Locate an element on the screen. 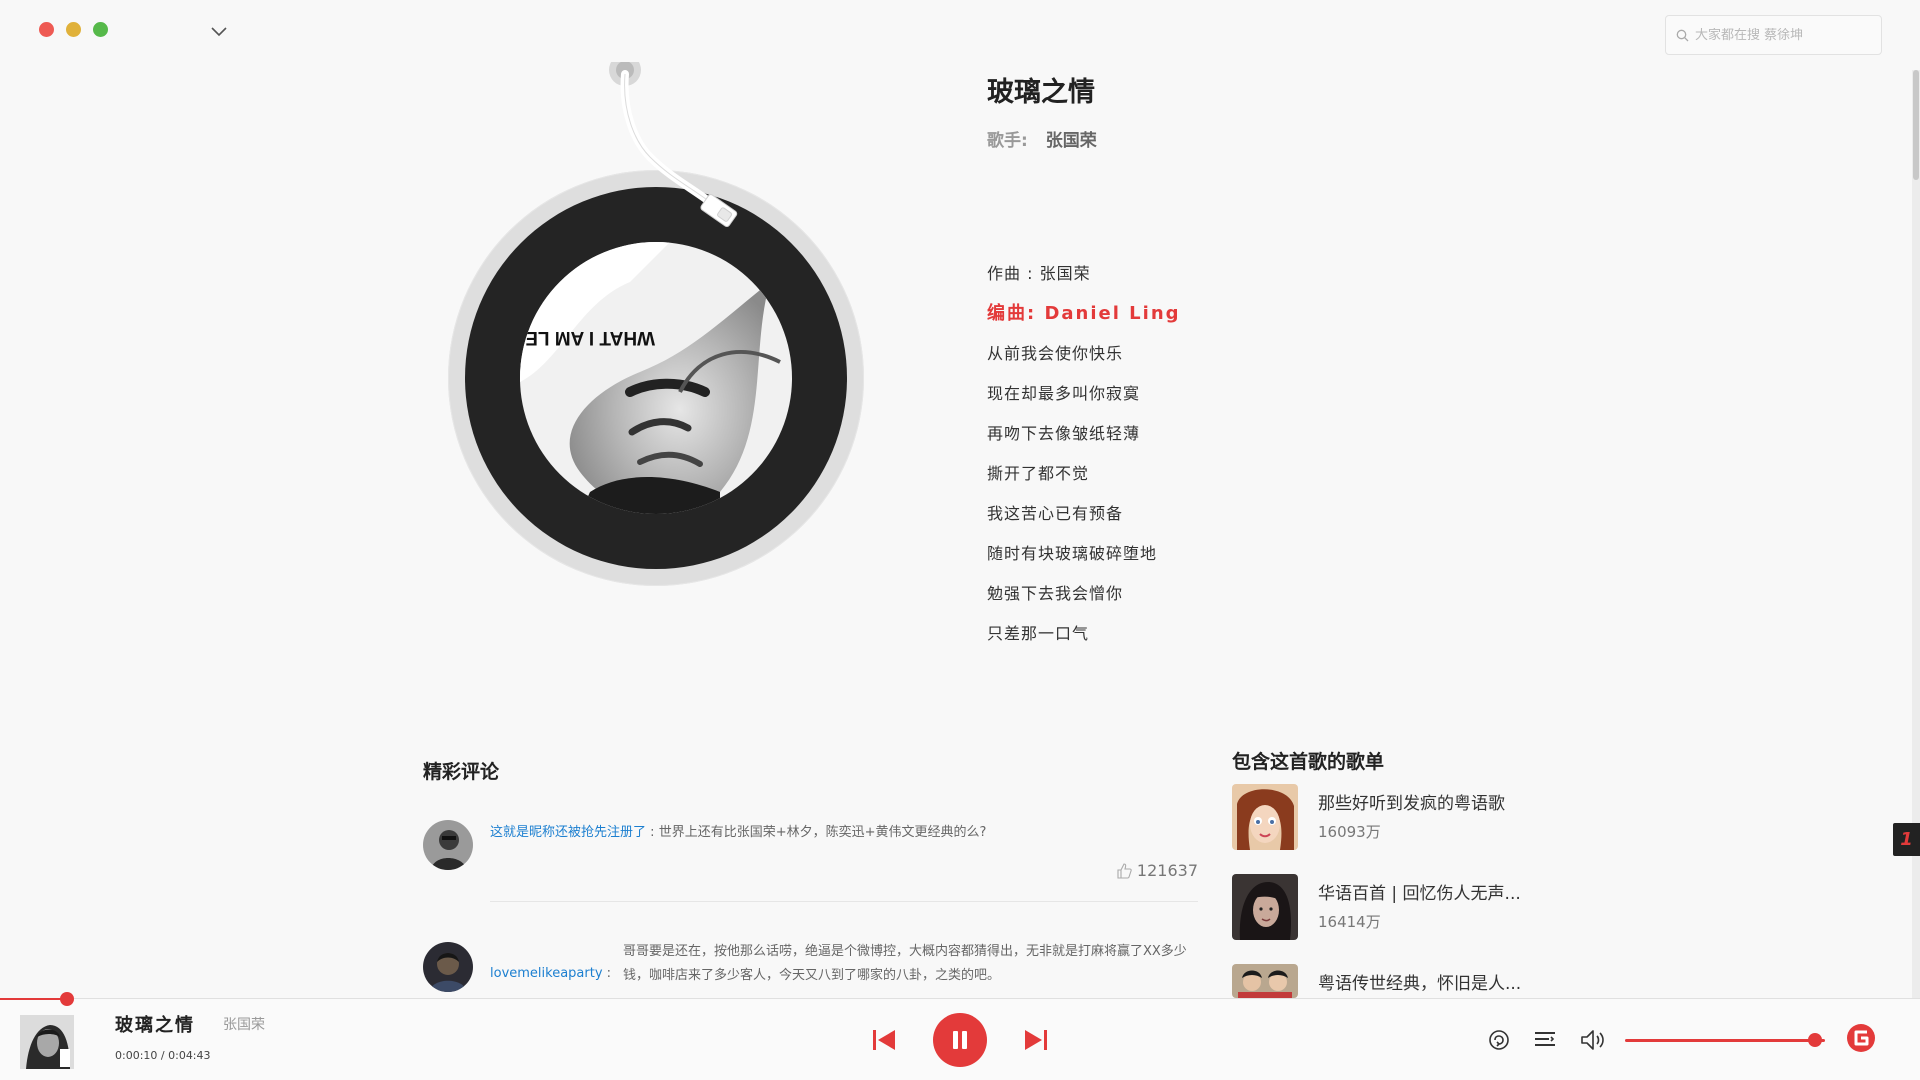  lyric-line: 我这苦心已有预备 is located at coordinates (1055, 513).